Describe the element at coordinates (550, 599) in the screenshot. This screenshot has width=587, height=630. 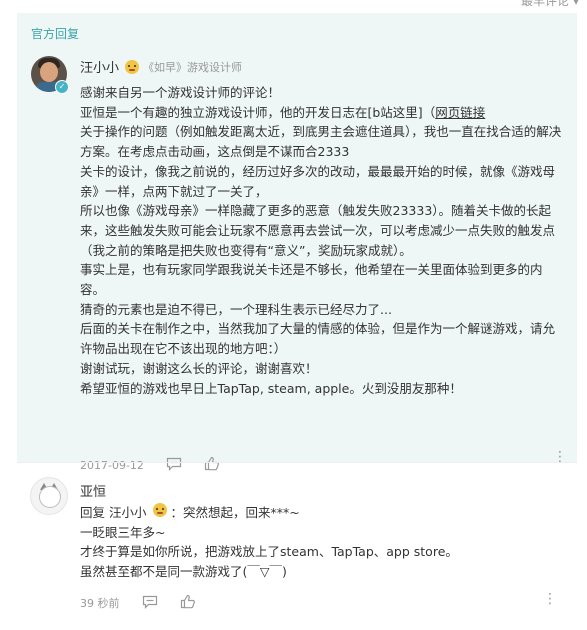
I see `more-vertical-icon: ⋮` at that location.